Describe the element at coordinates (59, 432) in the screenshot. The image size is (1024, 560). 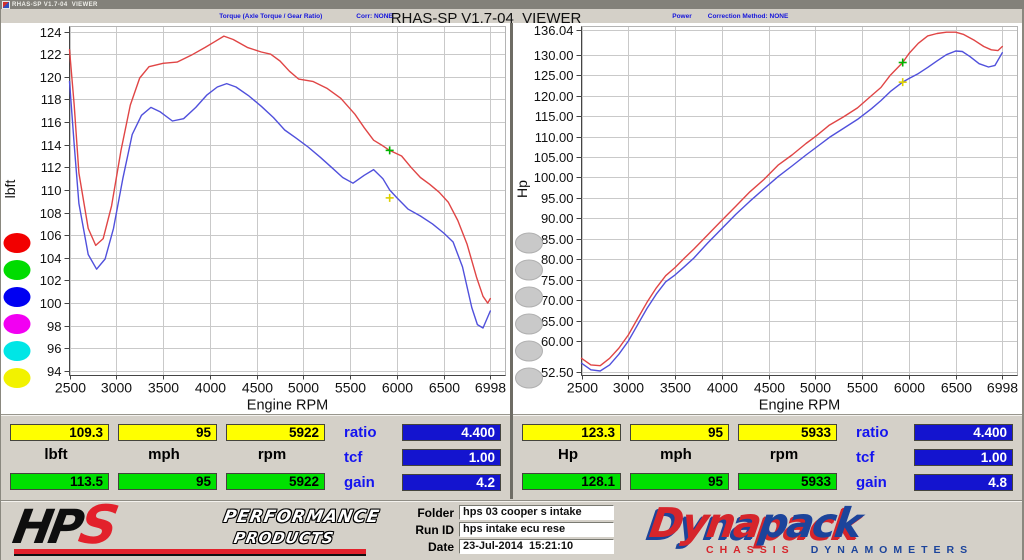
I see `cursor1-torque-value: 109.3` at that location.